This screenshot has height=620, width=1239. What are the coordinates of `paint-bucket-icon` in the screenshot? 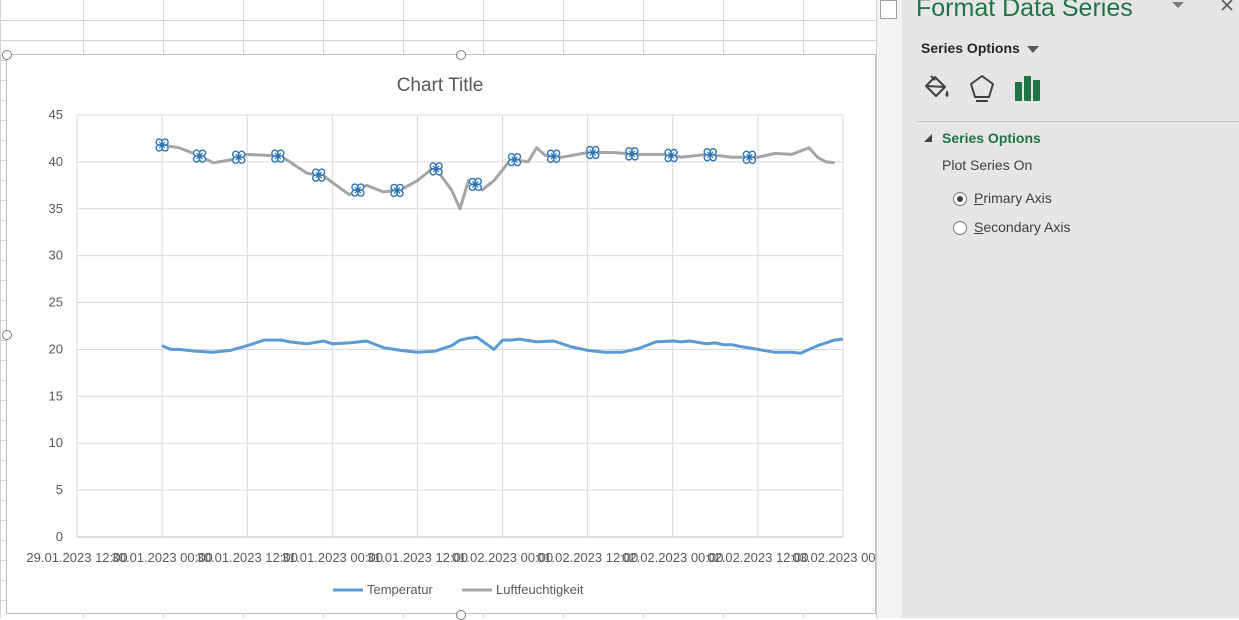 It's located at (937, 86).